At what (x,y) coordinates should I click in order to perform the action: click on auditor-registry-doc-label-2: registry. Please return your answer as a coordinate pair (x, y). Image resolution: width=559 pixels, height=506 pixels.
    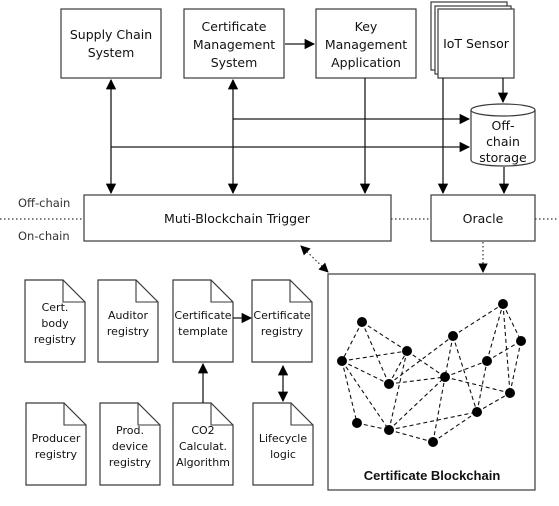
    Looking at the image, I should click on (128, 331).